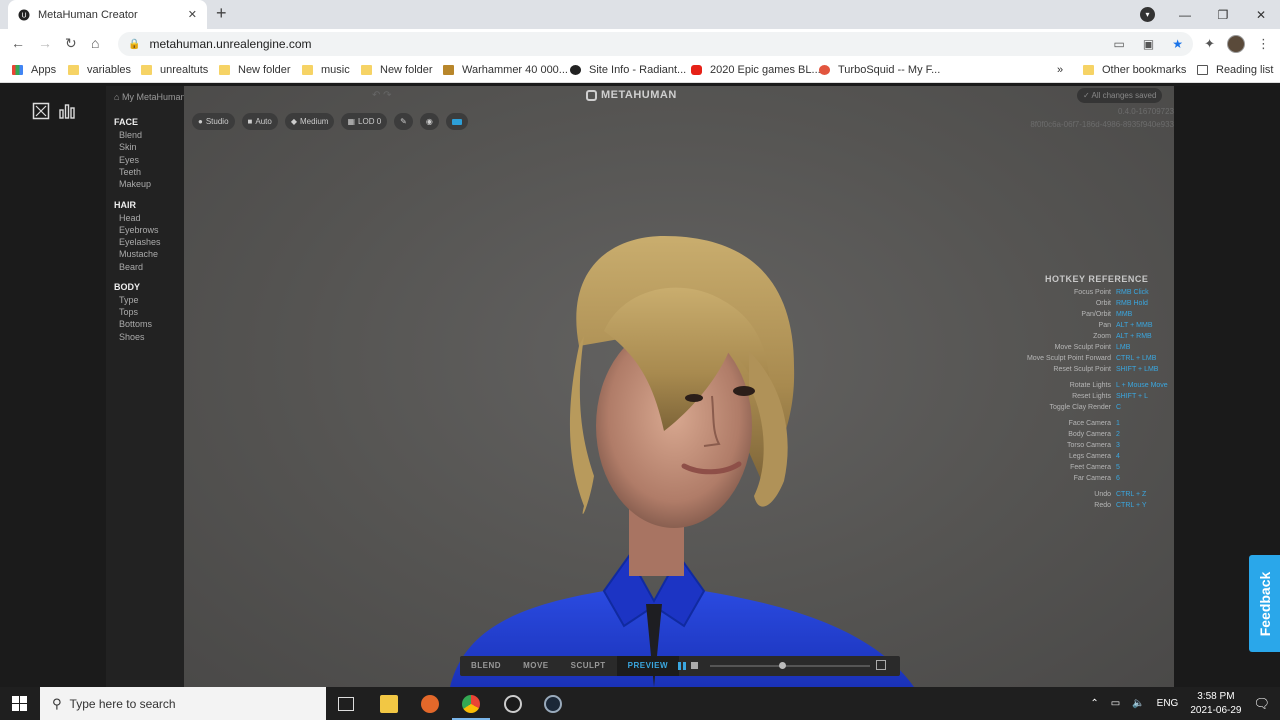 The image size is (1280, 720). I want to click on hotkey-action: Move Sculpt Point Forward, so click(1068, 358).